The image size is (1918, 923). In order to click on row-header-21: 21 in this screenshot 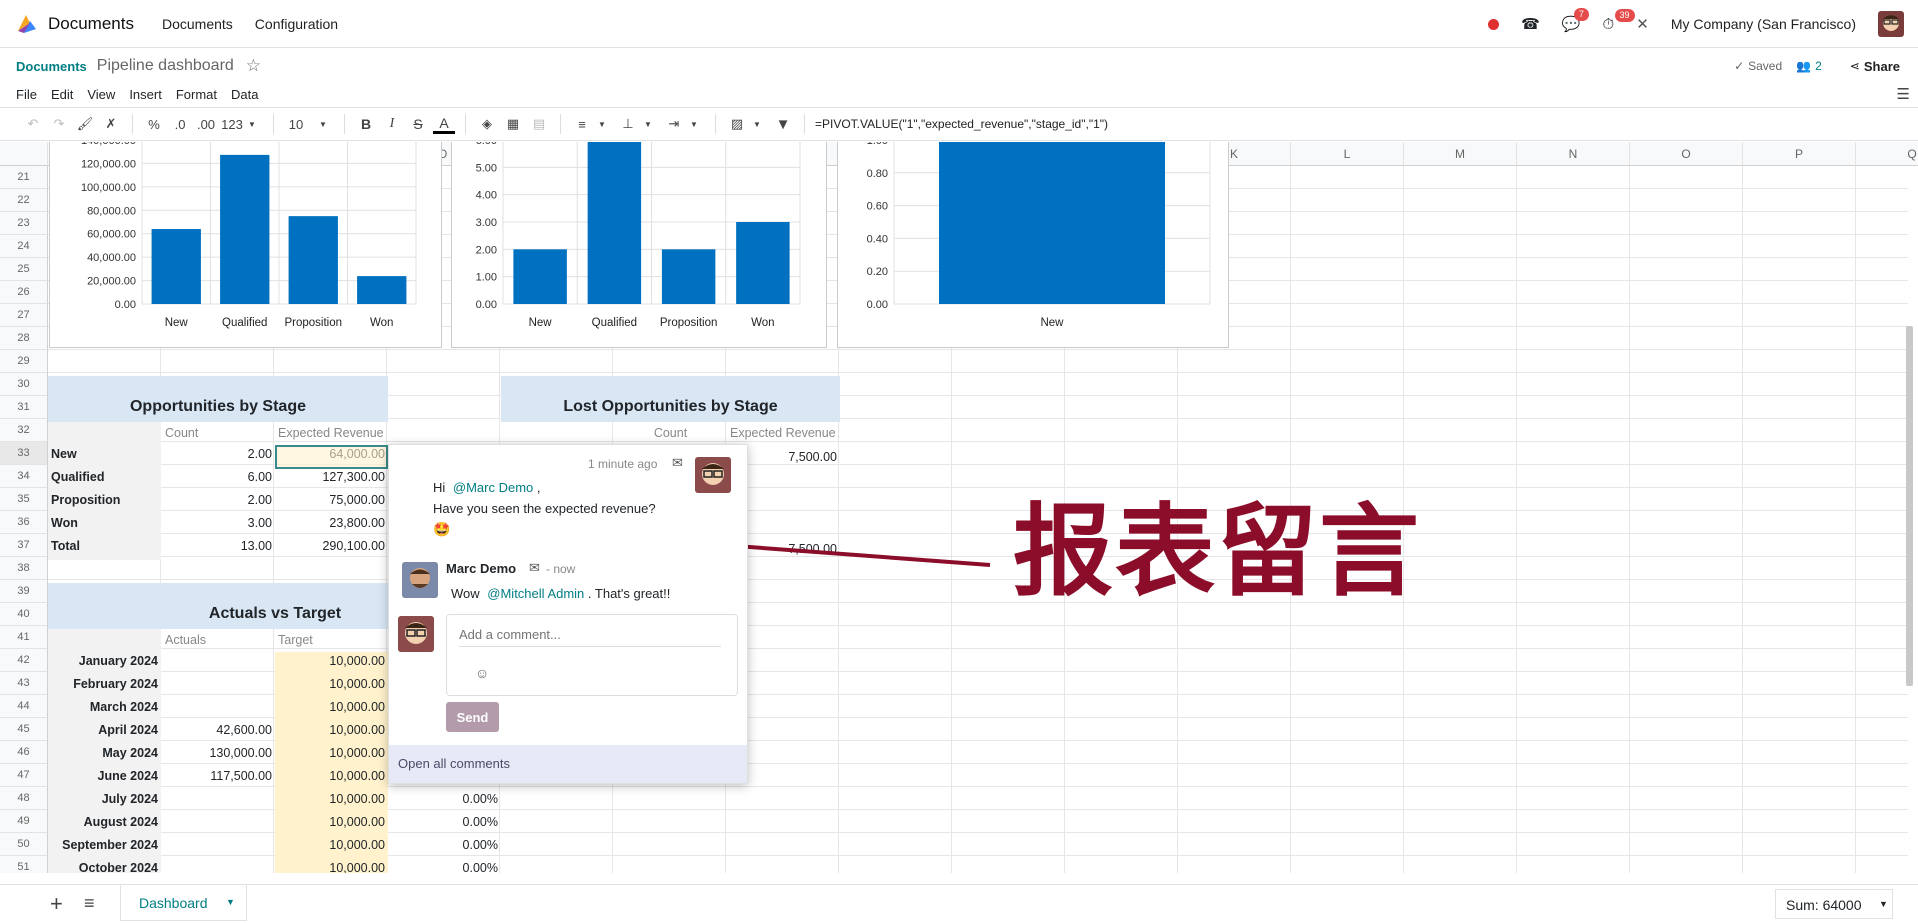, I will do `click(24, 177)`.